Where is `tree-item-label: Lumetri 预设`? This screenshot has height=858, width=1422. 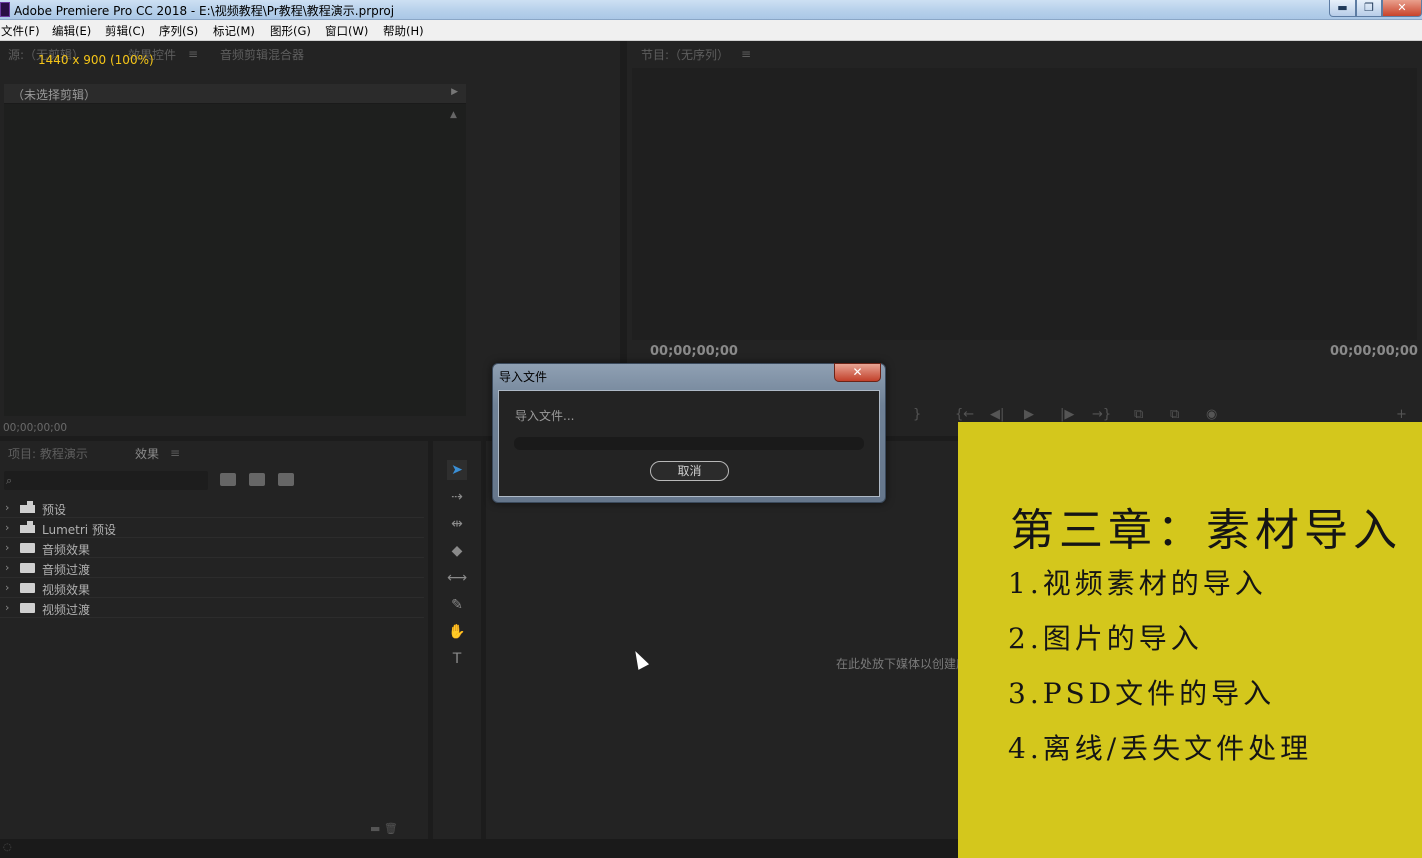
tree-item-label: Lumetri 预设 is located at coordinates (79, 530).